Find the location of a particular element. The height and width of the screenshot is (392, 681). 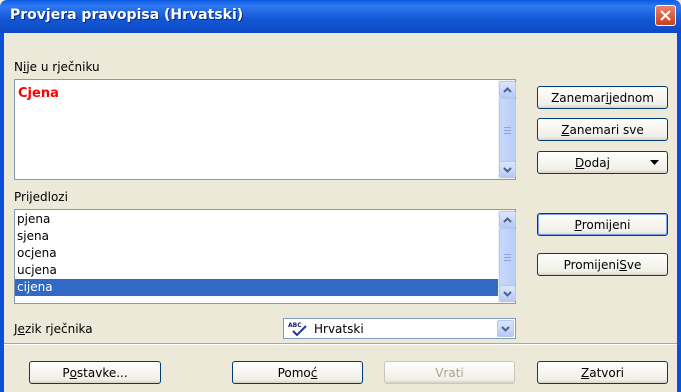

not-in-dictionary-label: Nije u rječniku is located at coordinates (57, 67).